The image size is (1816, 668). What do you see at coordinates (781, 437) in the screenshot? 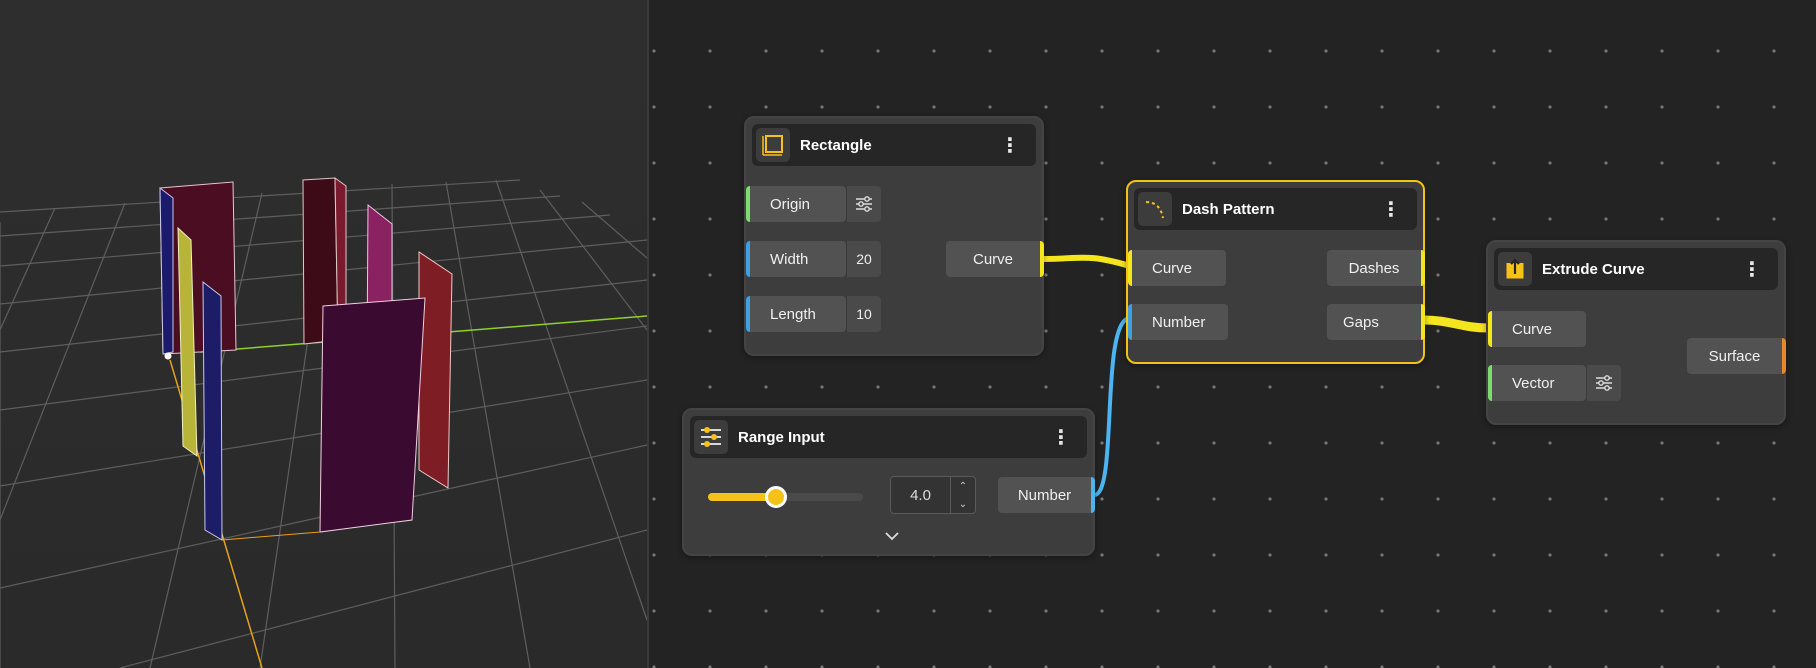
I see `node-title: Range Input` at bounding box center [781, 437].